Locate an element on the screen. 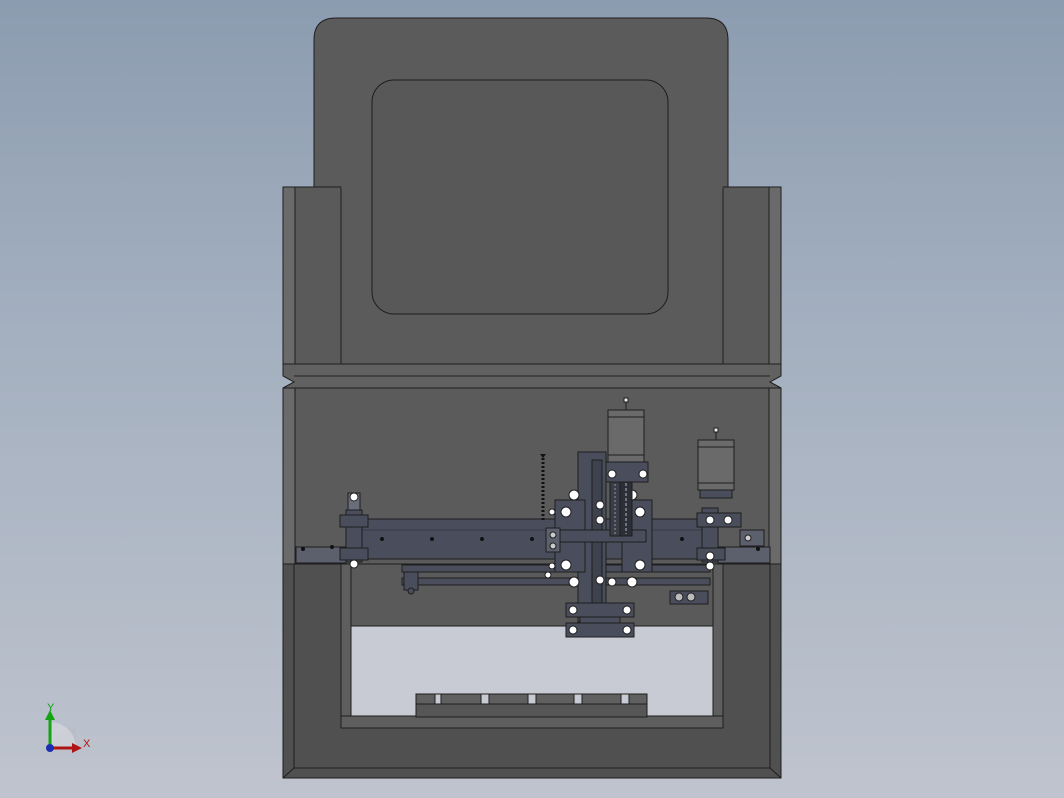 The width and height of the screenshot is (1064, 798). lower-left-edge is located at coordinates (289, 476).